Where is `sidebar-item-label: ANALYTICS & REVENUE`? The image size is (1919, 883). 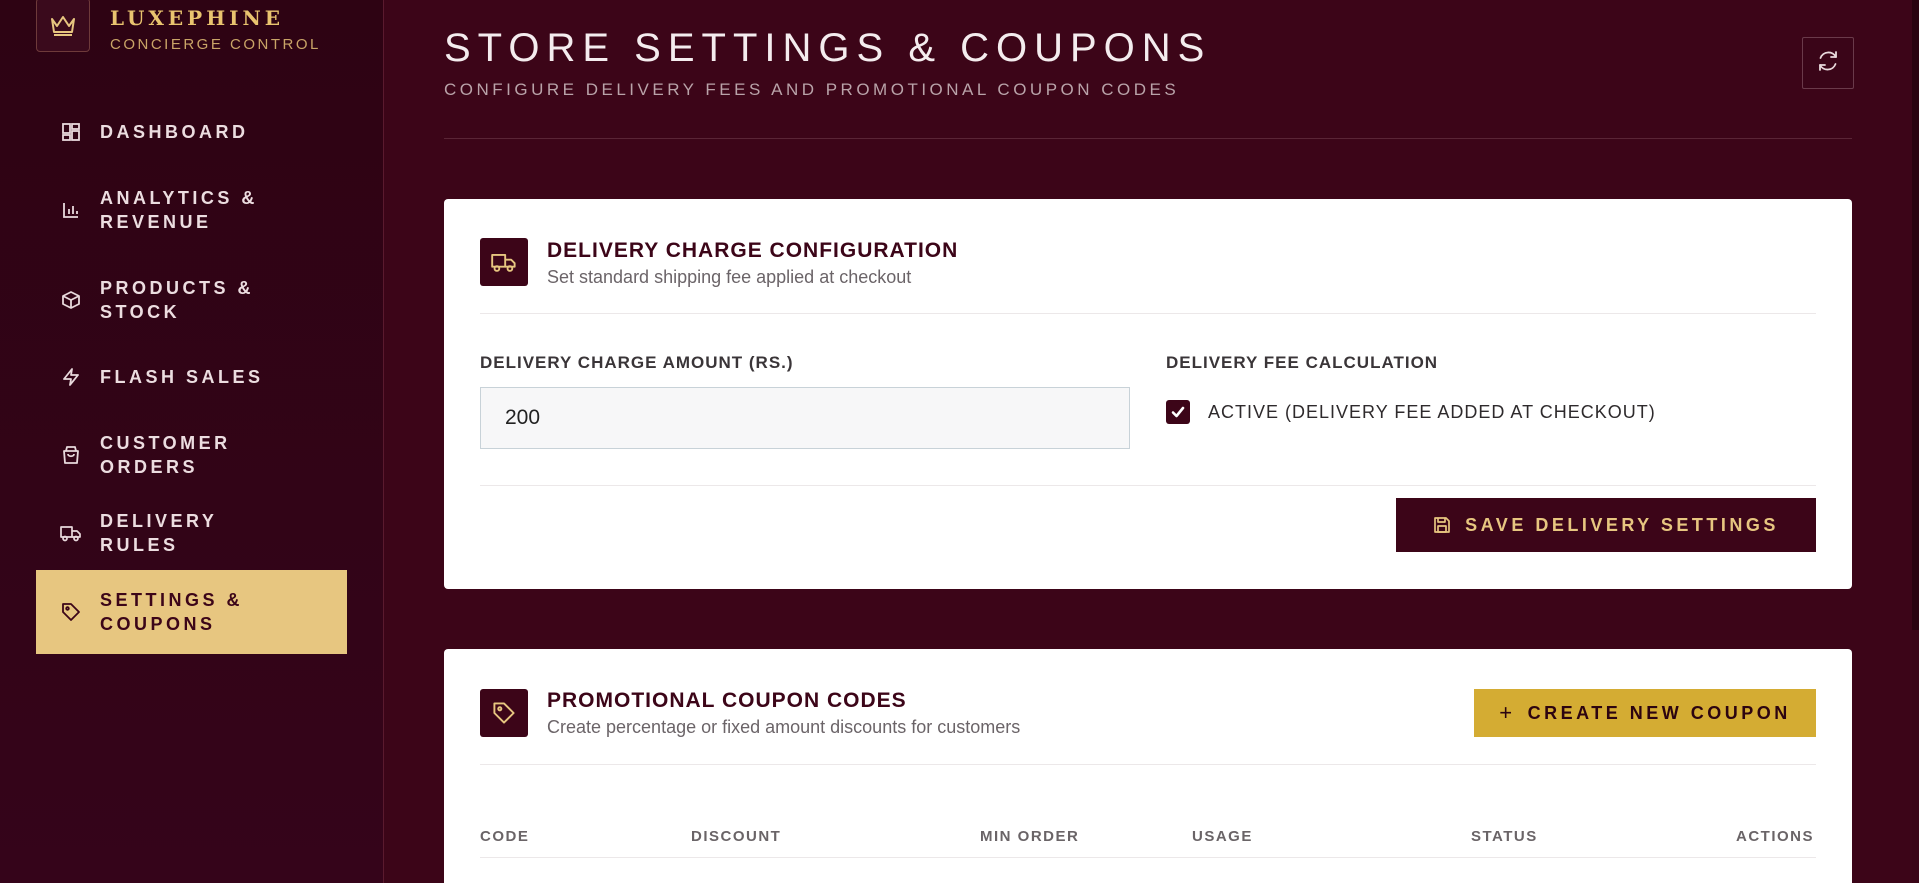 sidebar-item-label: ANALYTICS & REVENUE is located at coordinates (179, 210).